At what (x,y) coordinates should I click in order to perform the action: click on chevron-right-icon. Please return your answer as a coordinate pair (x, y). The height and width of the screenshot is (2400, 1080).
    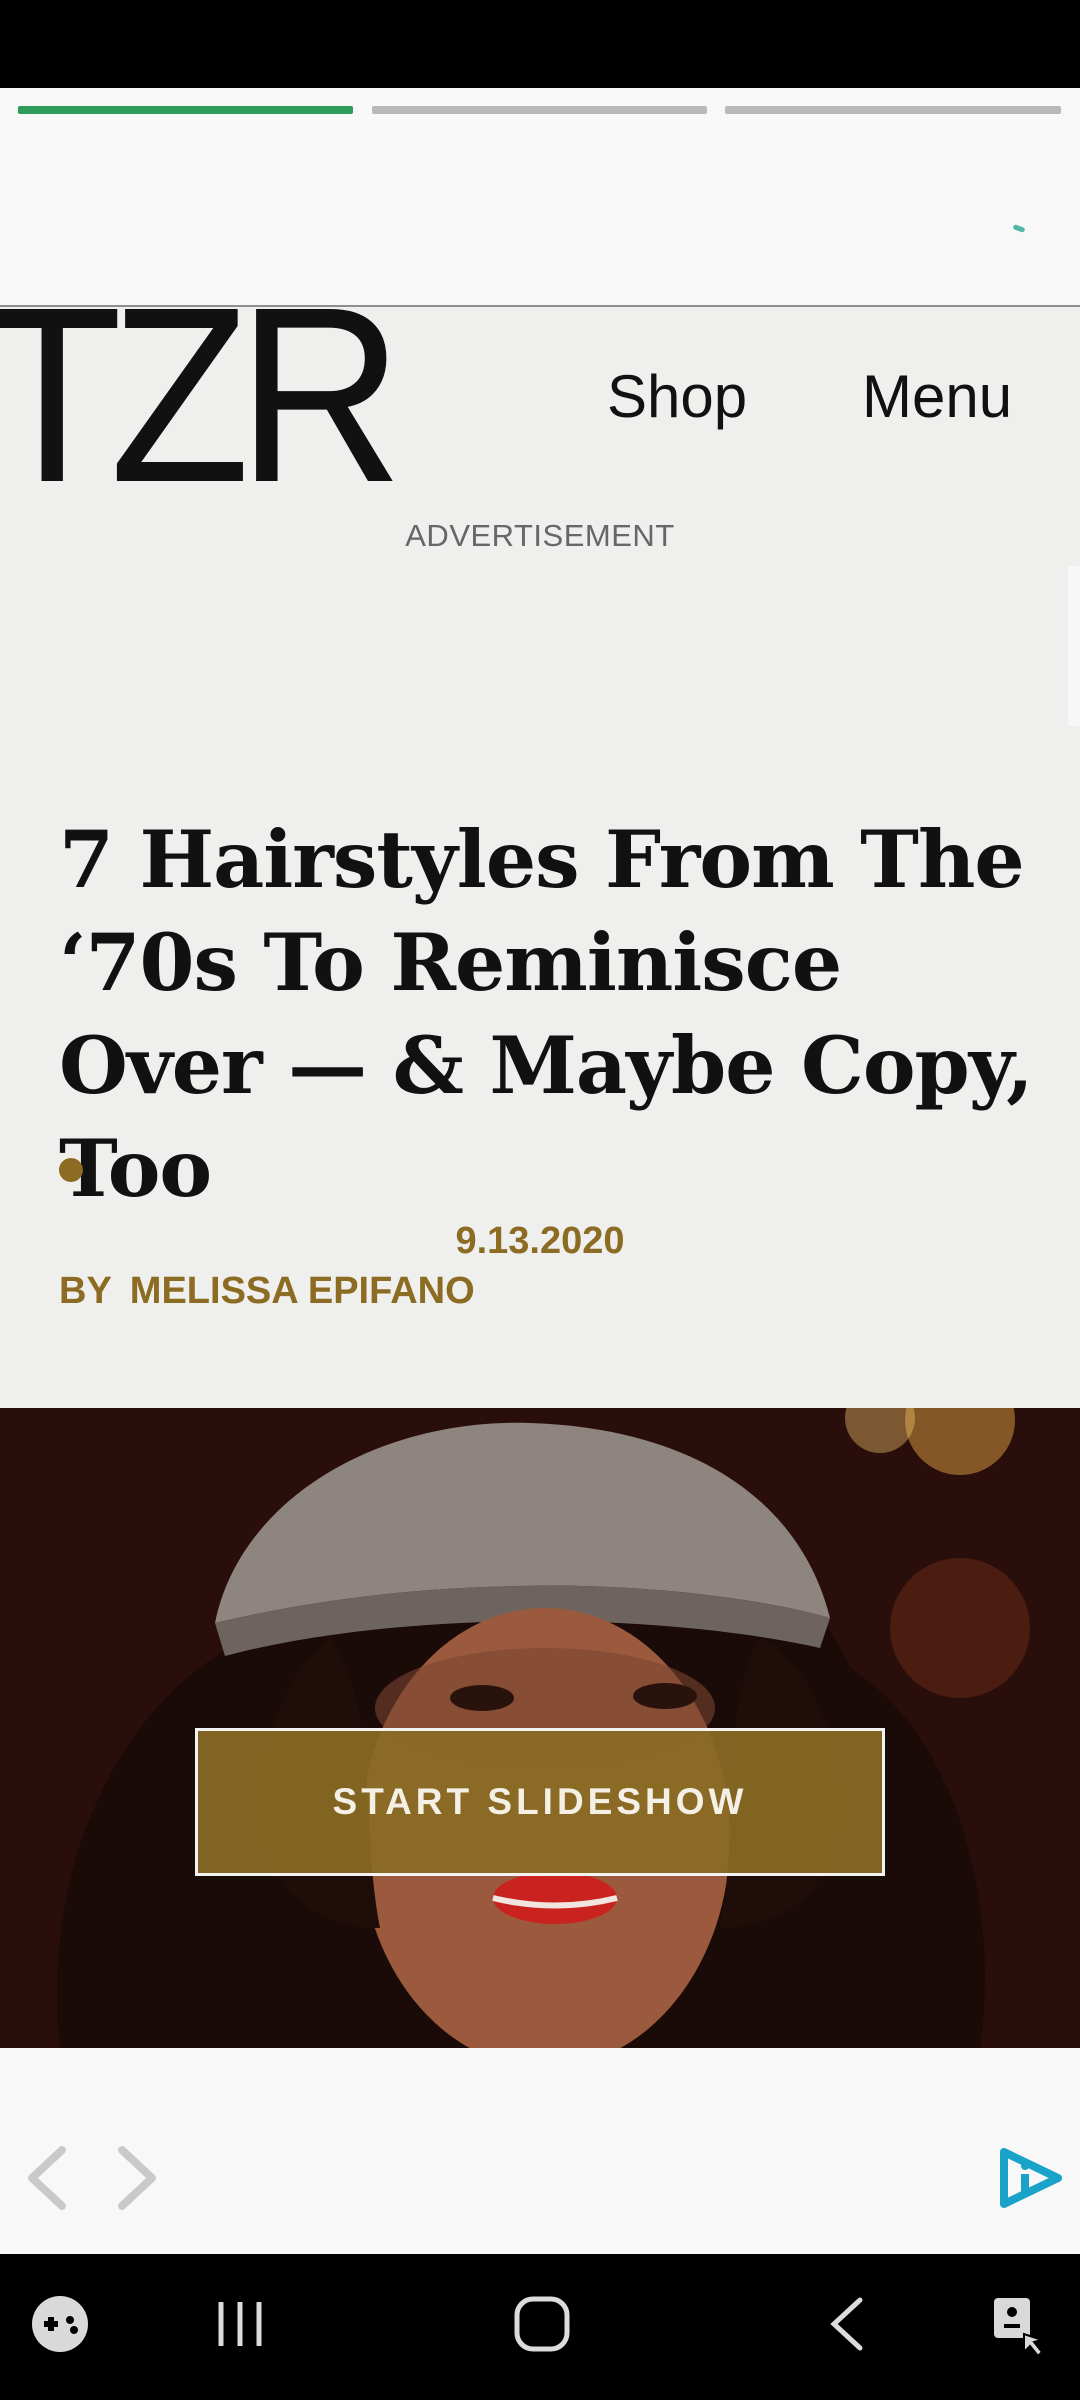
    Looking at the image, I should click on (137, 2180).